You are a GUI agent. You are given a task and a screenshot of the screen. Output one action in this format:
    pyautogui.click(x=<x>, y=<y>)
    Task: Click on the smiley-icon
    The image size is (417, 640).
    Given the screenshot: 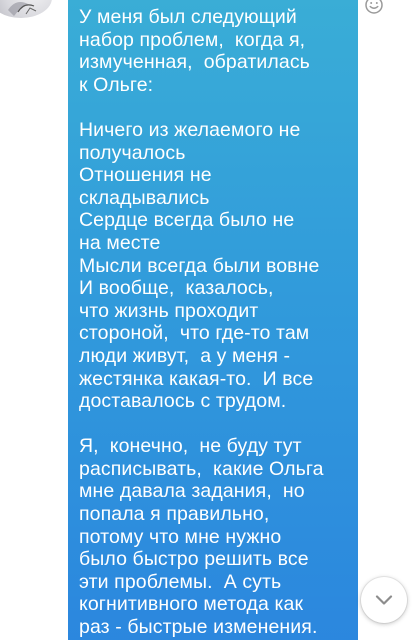 What is the action you would take?
    pyautogui.click(x=374, y=7)
    